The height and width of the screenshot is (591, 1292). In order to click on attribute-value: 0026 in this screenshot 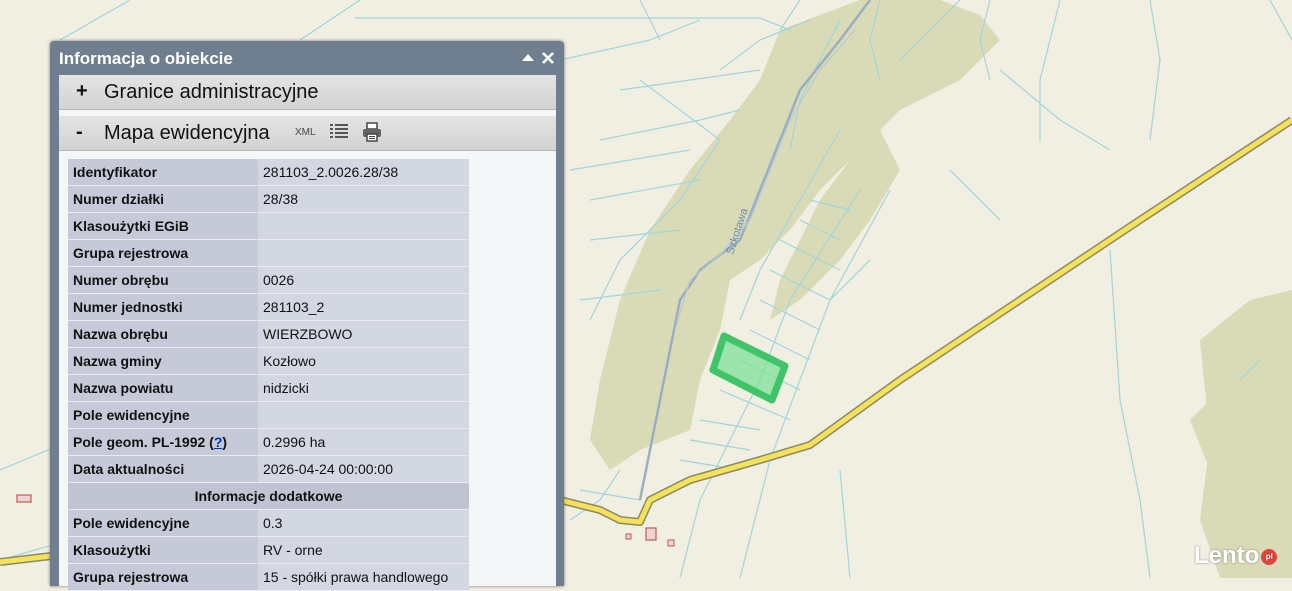, I will do `click(363, 280)`.